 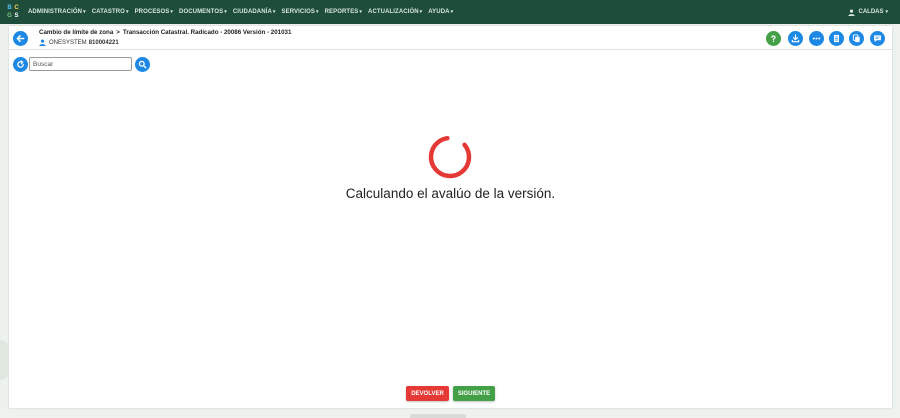 I want to click on owner-name: ONESYSTEM, so click(x=68, y=42).